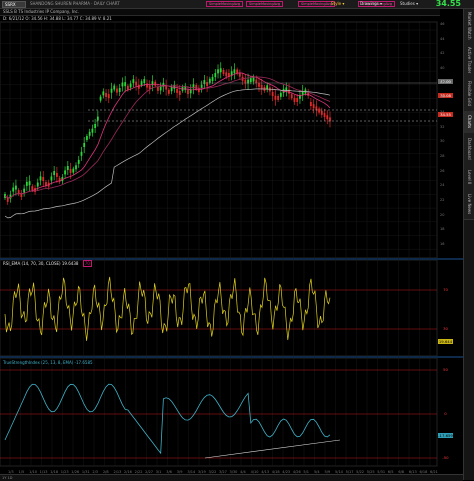 The width and height of the screenshot is (474, 481). I want to click on price-axis-label: 18, so click(442, 229).